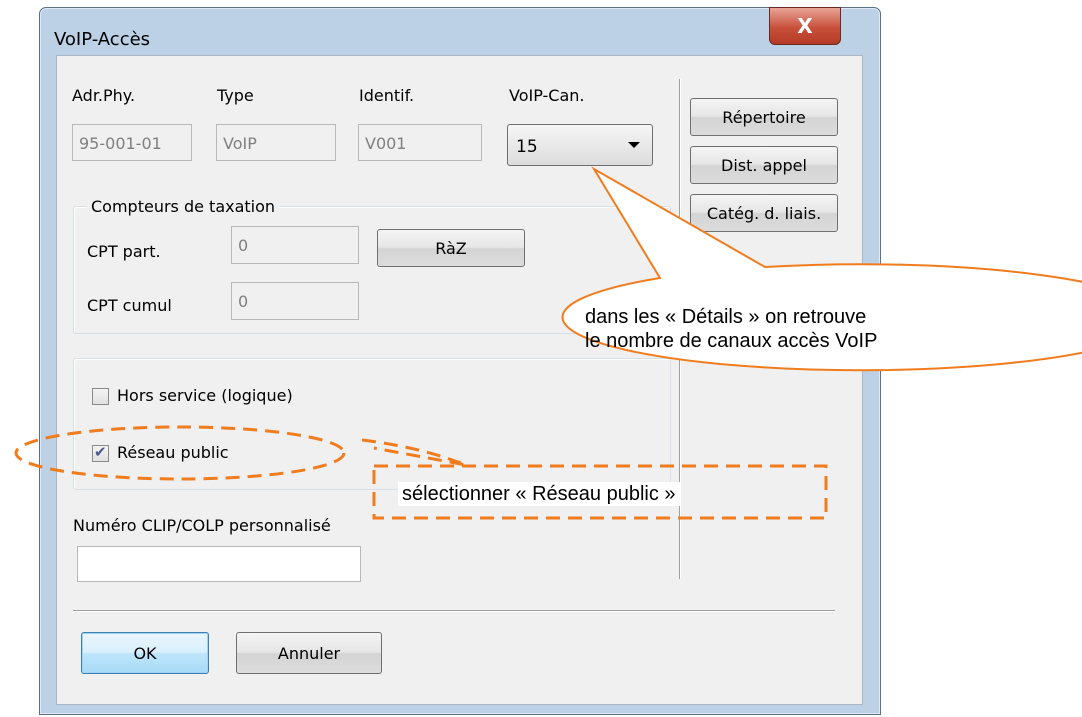 This screenshot has height=717, width=1082. I want to click on callout-line-1: dans les « Détails » on retrouve, so click(726, 317).